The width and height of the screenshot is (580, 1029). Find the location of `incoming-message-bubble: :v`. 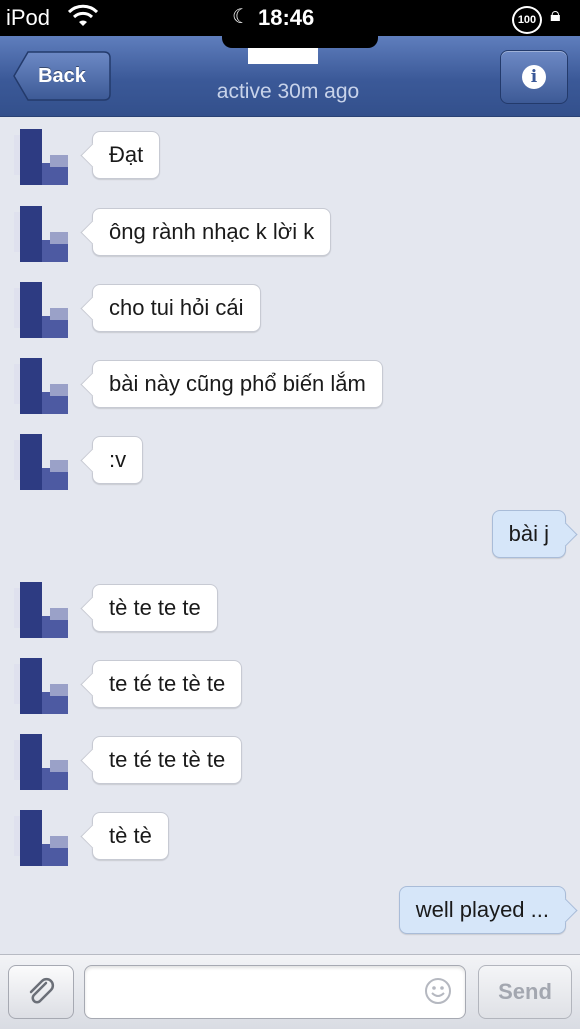

incoming-message-bubble: :v is located at coordinates (118, 460).